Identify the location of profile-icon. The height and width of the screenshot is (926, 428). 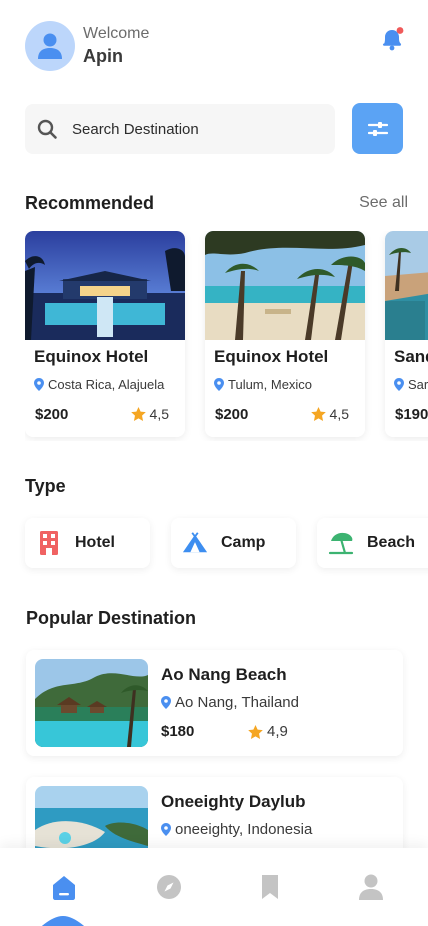
(371, 887).